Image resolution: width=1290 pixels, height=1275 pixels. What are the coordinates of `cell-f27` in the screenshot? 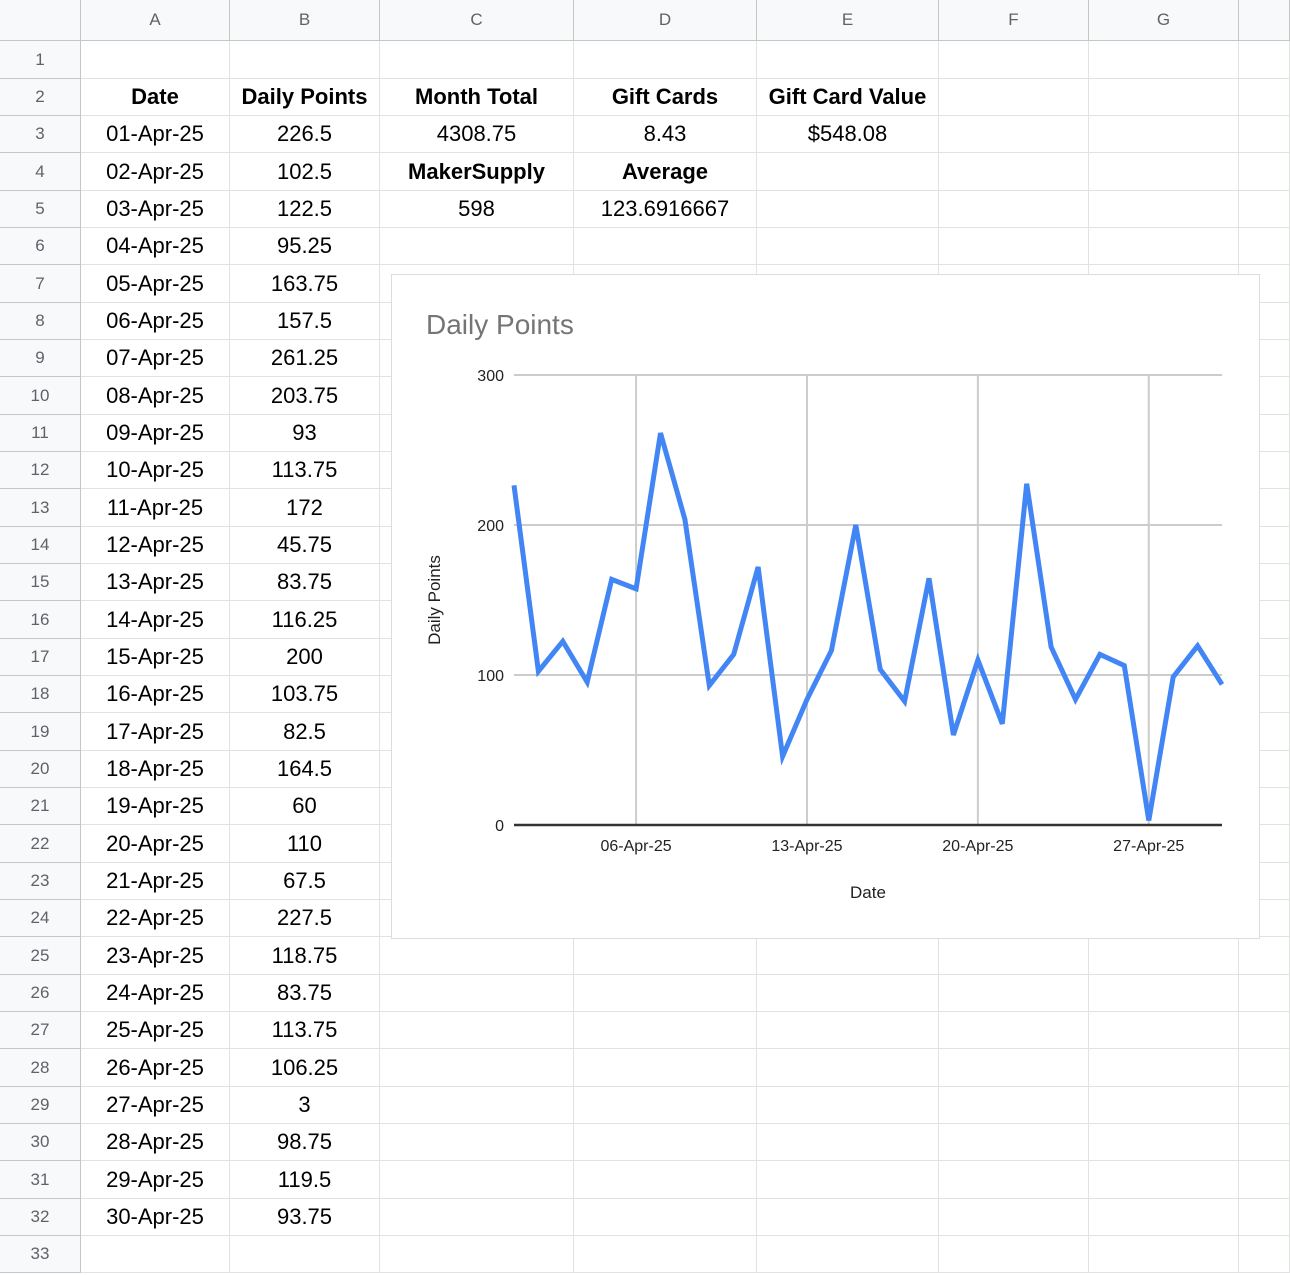 It's located at (1014, 1030).